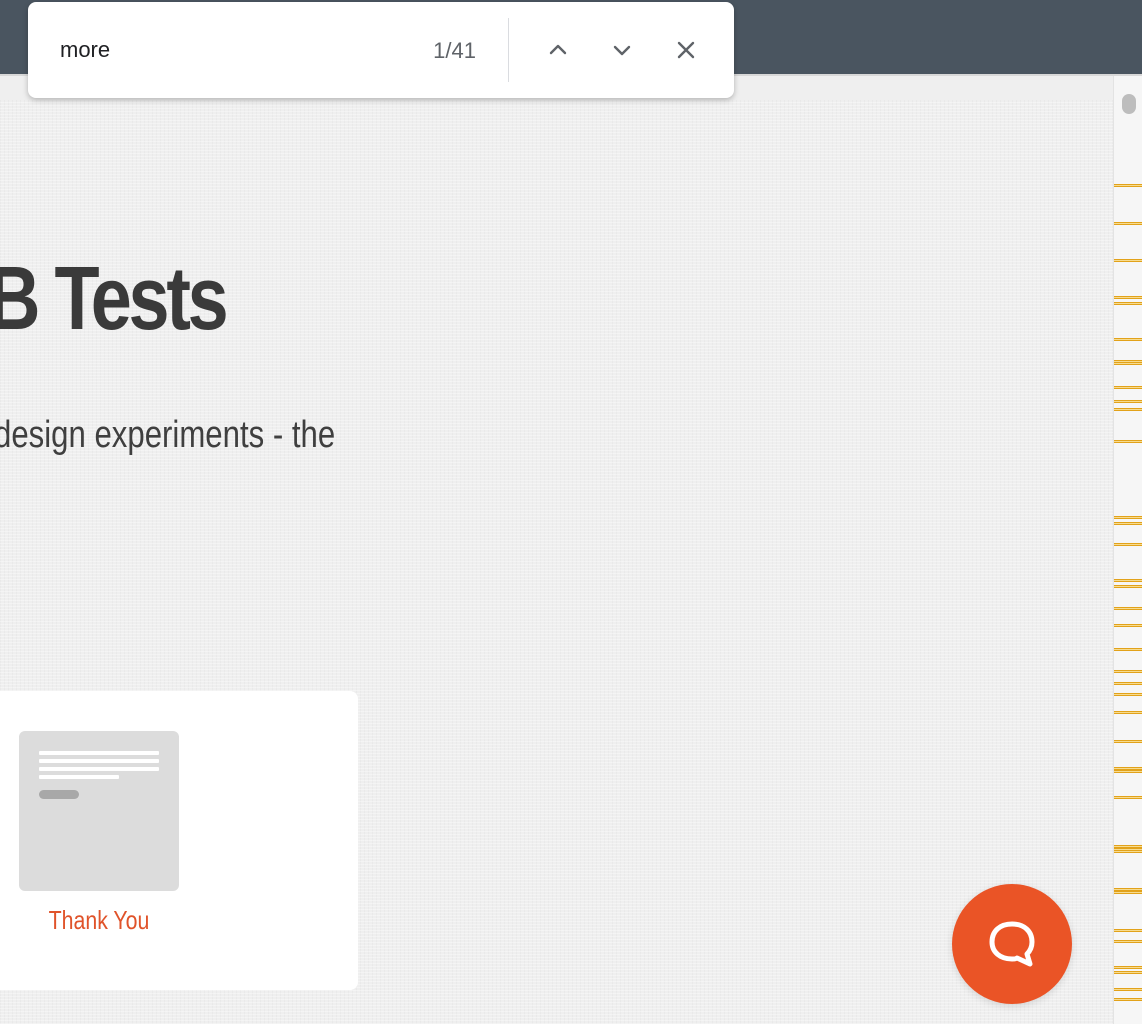 This screenshot has height=1024, width=1142. Describe the element at coordinates (381, 50) in the screenshot. I see `find-in-page-bar: 1/41` at that location.